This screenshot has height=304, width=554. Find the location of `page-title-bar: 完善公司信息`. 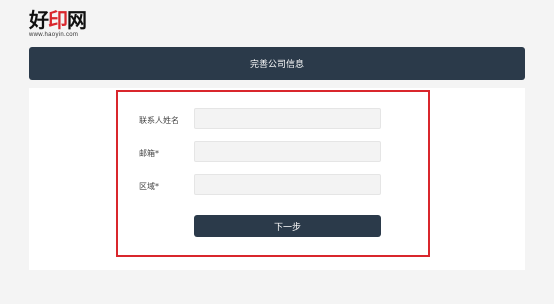

page-title-bar: 完善公司信息 is located at coordinates (277, 63).